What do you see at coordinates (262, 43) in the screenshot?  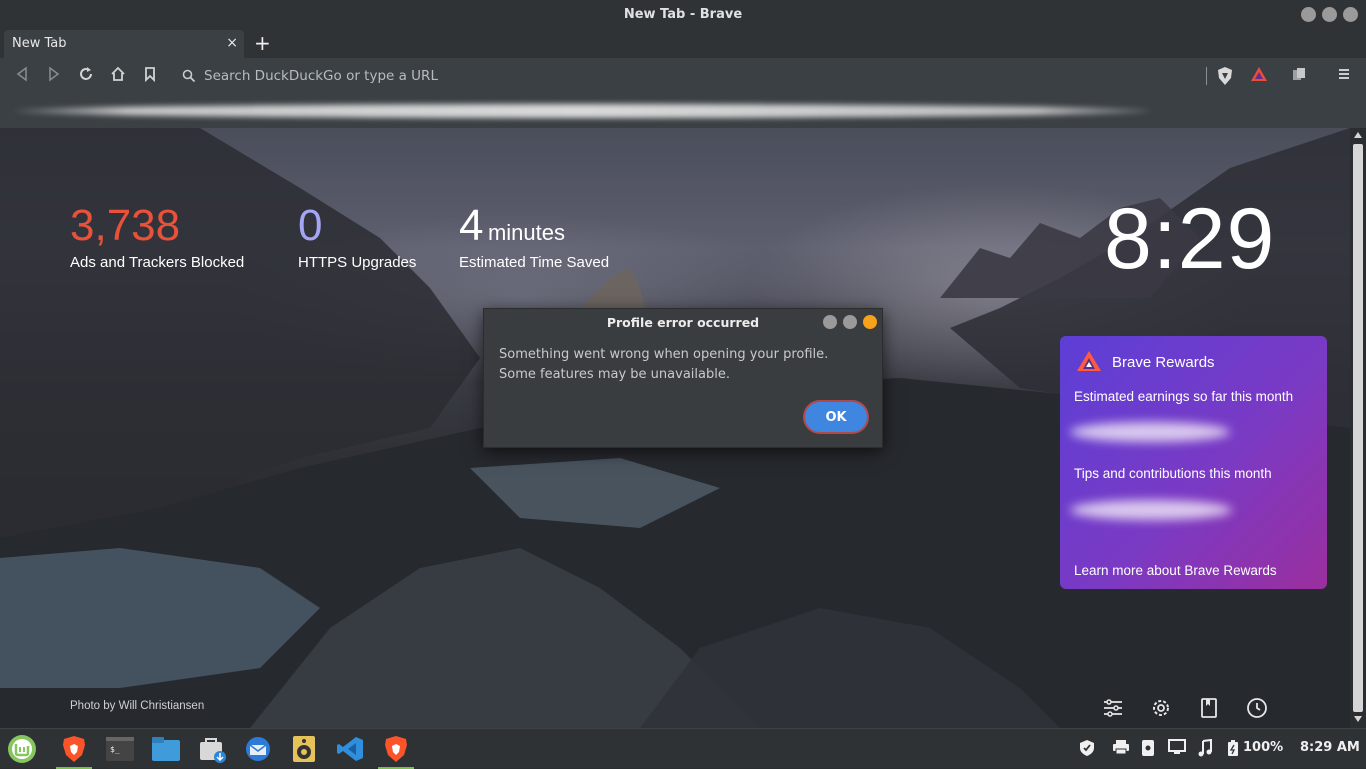 I see `new-tab-button: +` at bounding box center [262, 43].